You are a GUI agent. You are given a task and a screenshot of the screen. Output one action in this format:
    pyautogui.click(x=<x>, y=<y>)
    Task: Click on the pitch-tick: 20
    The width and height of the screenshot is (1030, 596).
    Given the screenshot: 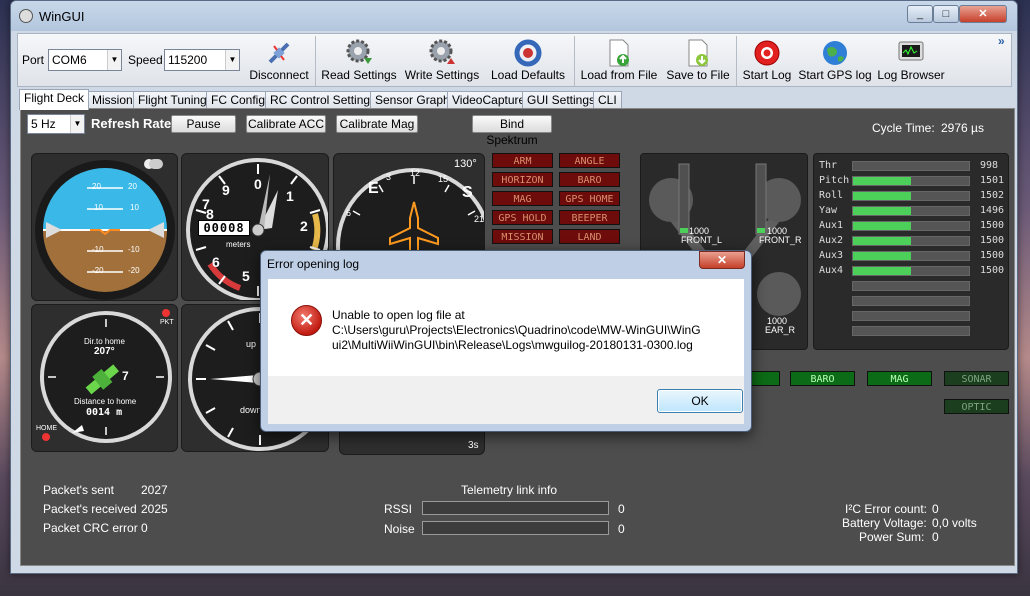 What is the action you would take?
    pyautogui.click(x=96, y=186)
    